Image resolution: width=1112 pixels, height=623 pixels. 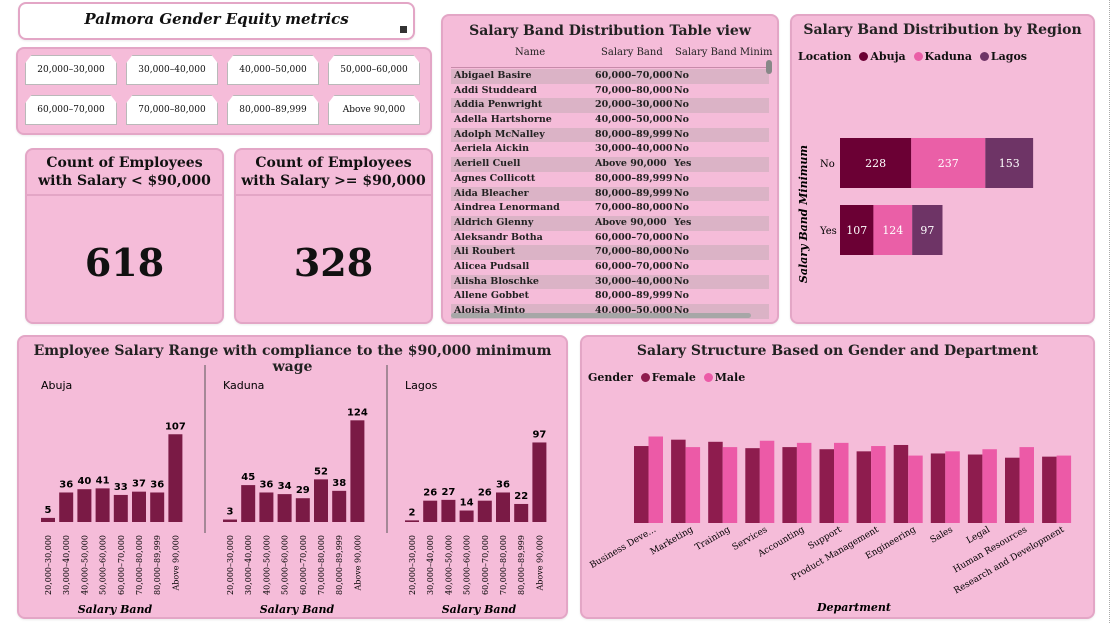 I want to click on region-category-label: No, so click(x=827, y=164).